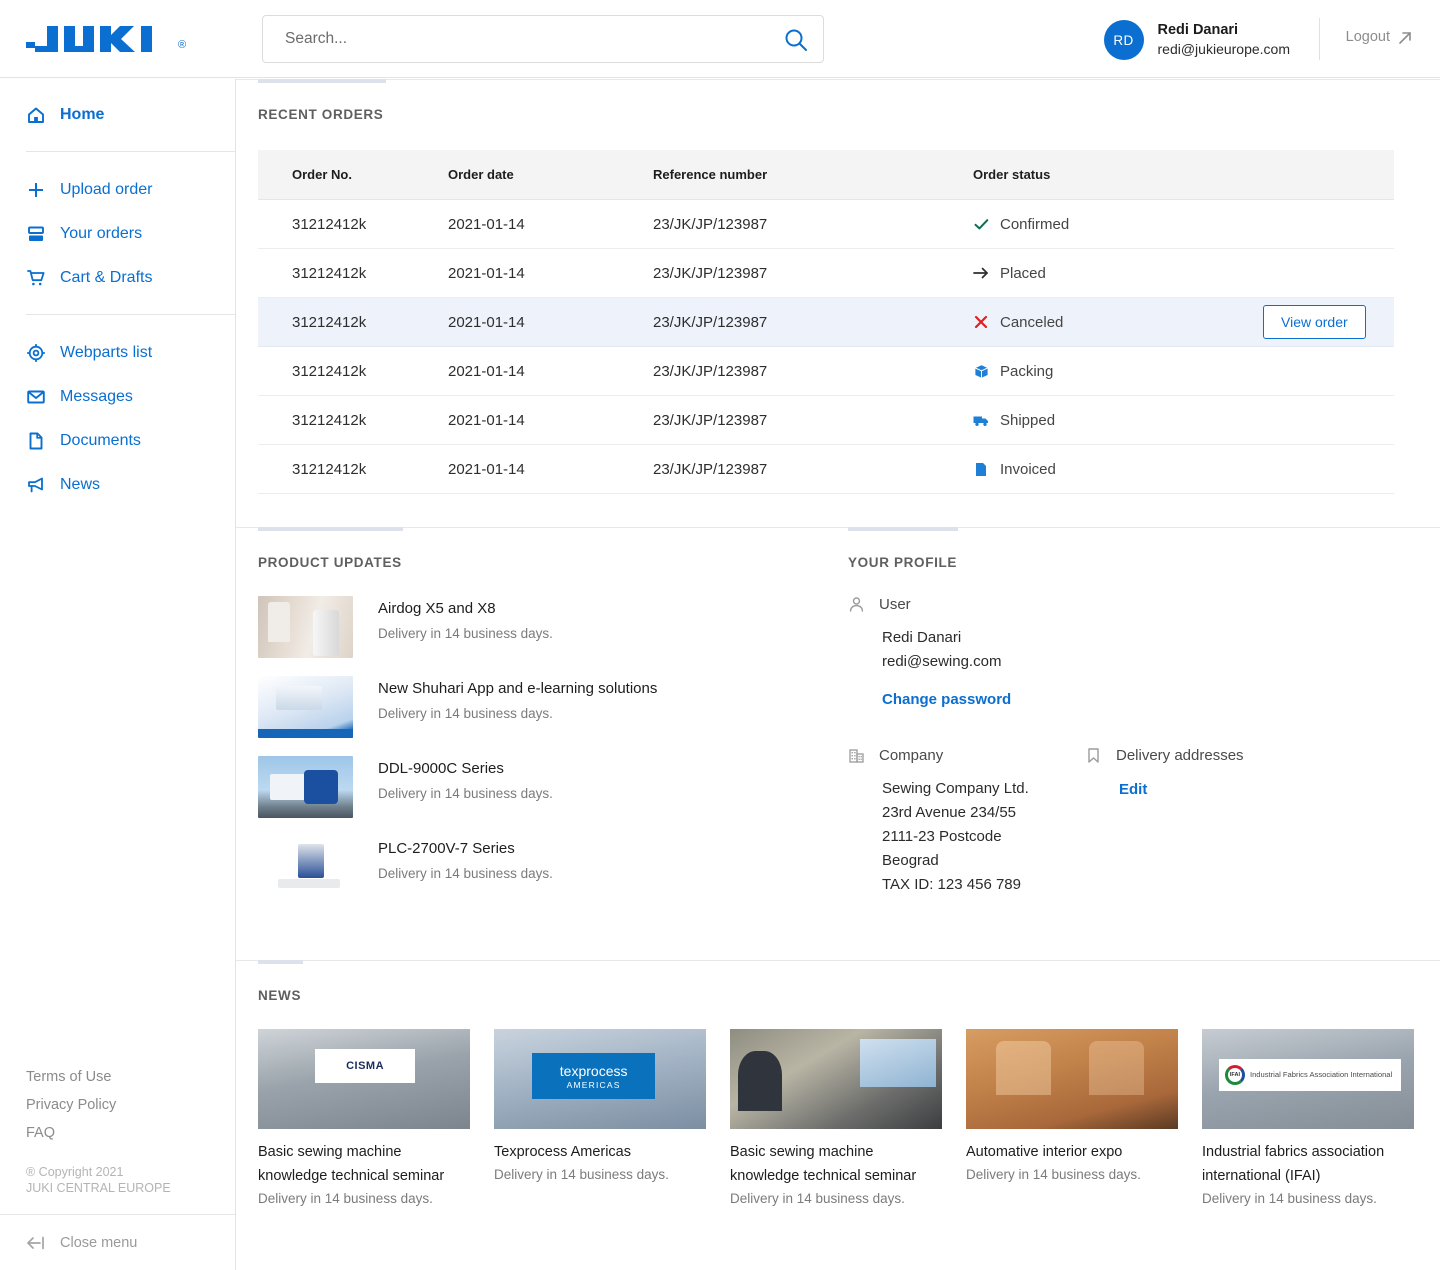 This screenshot has height=1270, width=1440. What do you see at coordinates (321, 114) in the screenshot?
I see `page-title: RECENT ORDERS` at bounding box center [321, 114].